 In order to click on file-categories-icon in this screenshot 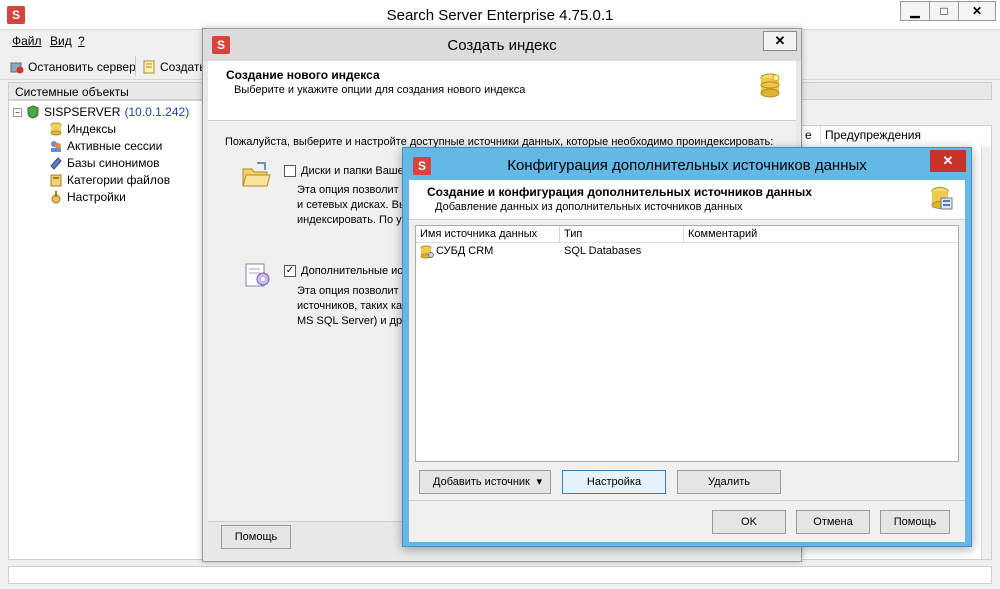, I will do `click(56, 180)`.